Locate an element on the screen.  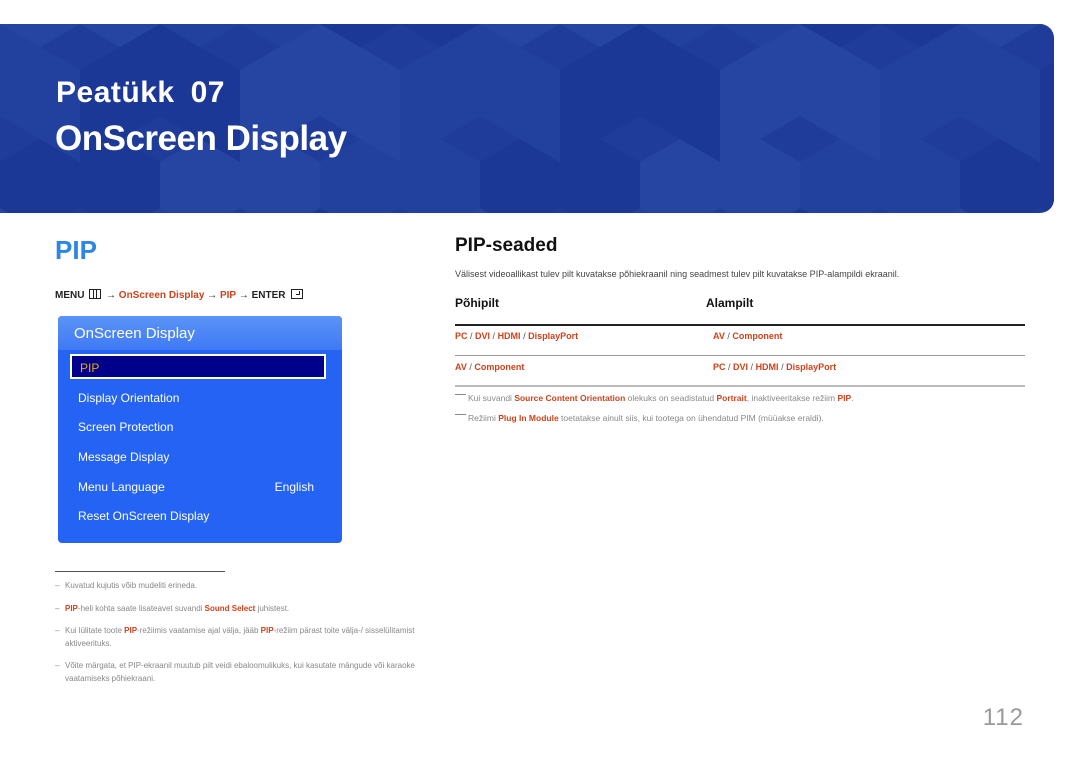
osd-item-menu-language: Menu Language English is located at coordinates (202, 487).